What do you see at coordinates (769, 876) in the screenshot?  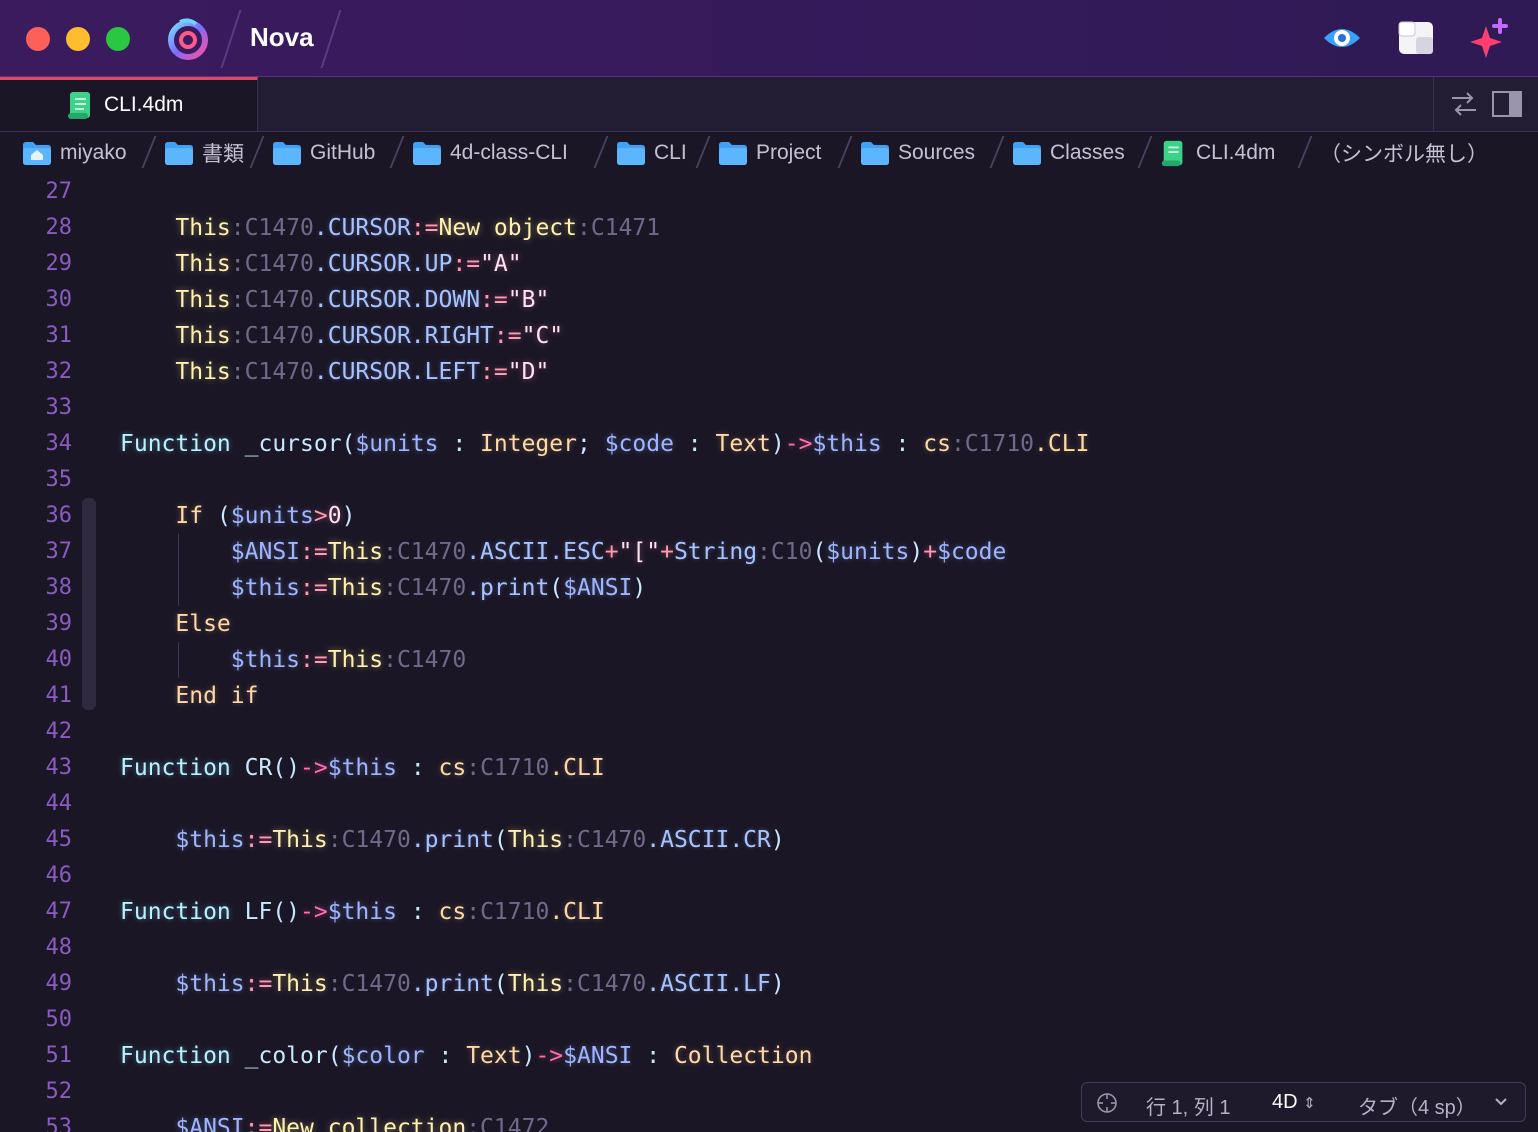 I see `code-line: 46` at bounding box center [769, 876].